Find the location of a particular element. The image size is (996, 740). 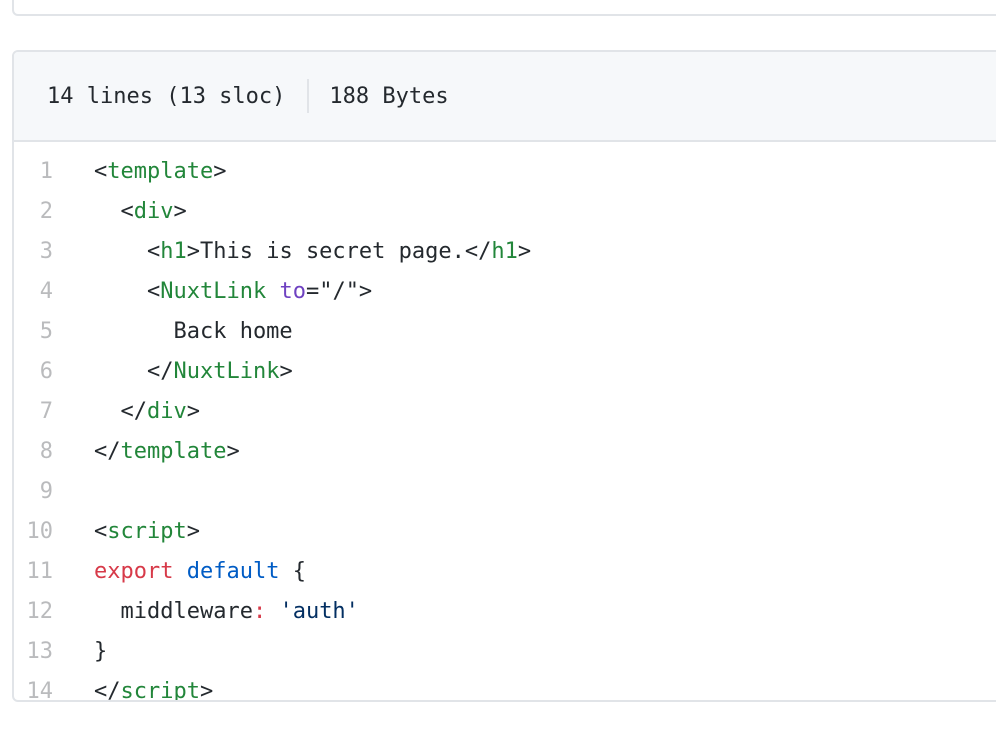

code-token: { is located at coordinates (292, 571).